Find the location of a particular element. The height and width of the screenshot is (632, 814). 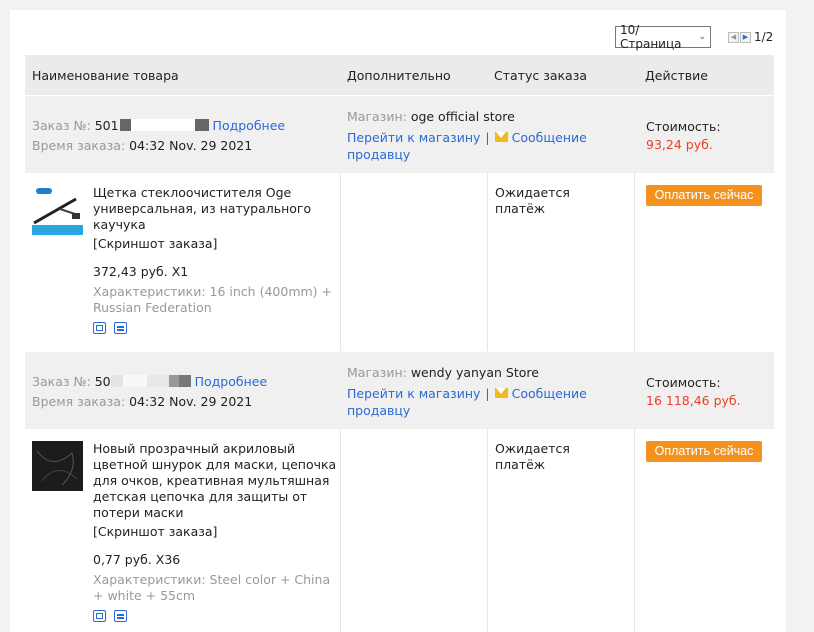

pager: ◀ ▶ 1/2 is located at coordinates (750, 37).